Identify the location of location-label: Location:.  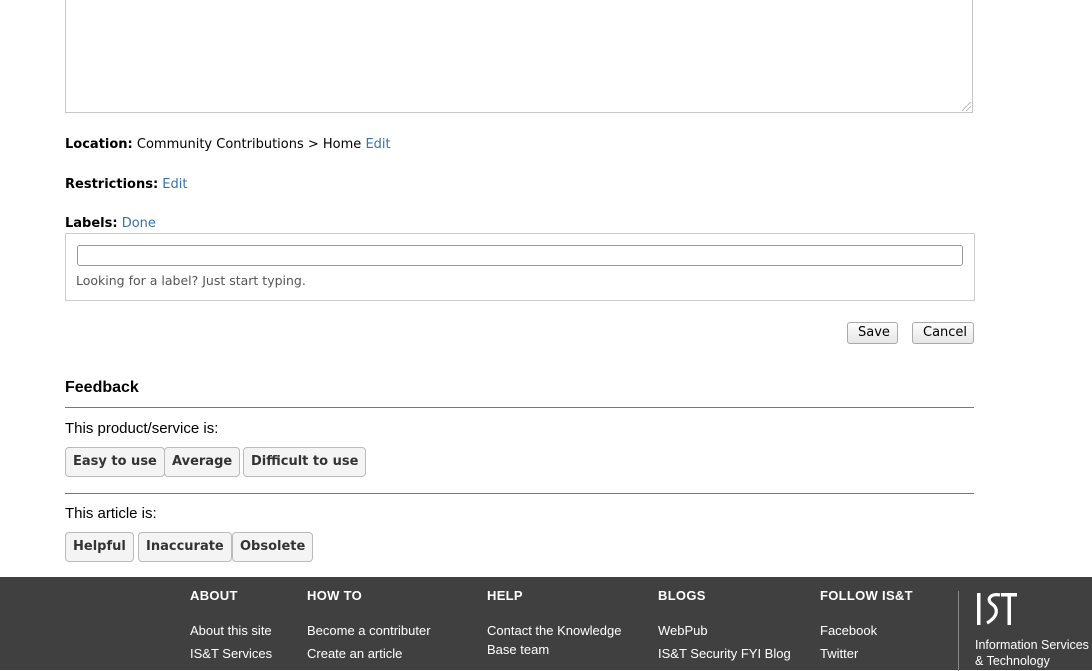
(99, 144).